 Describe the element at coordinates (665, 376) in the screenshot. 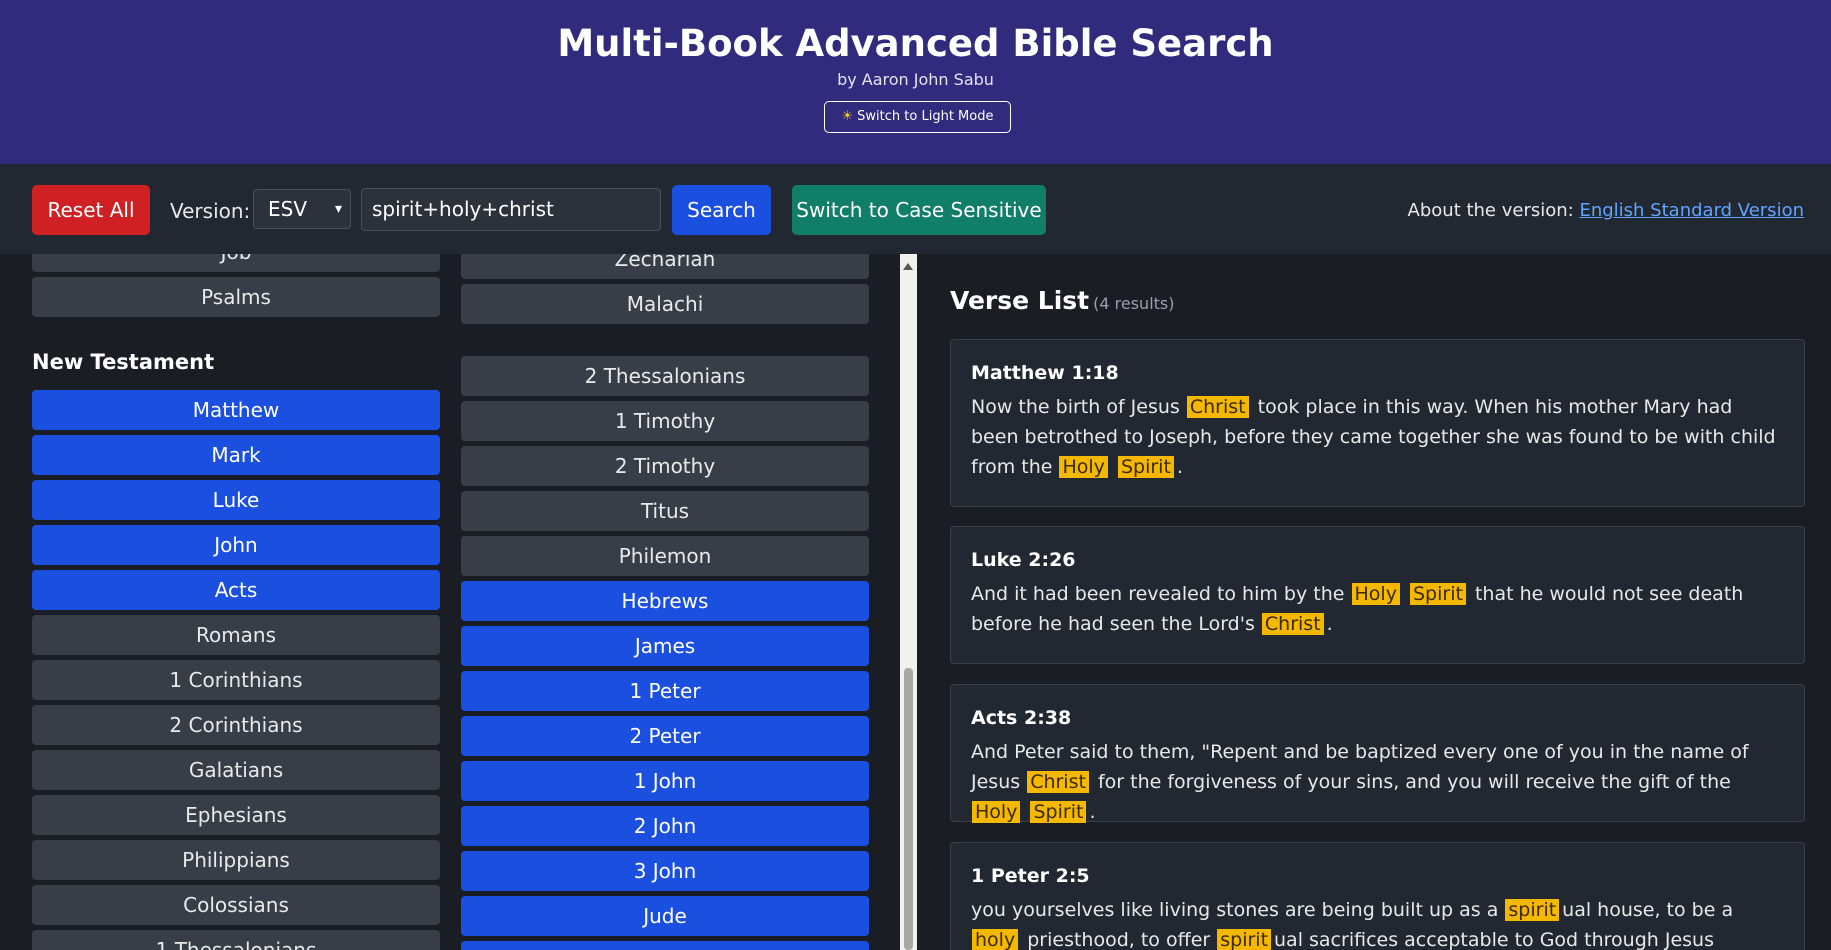

I see `book-button-2-thessalonians: 2 Thessalonians` at that location.